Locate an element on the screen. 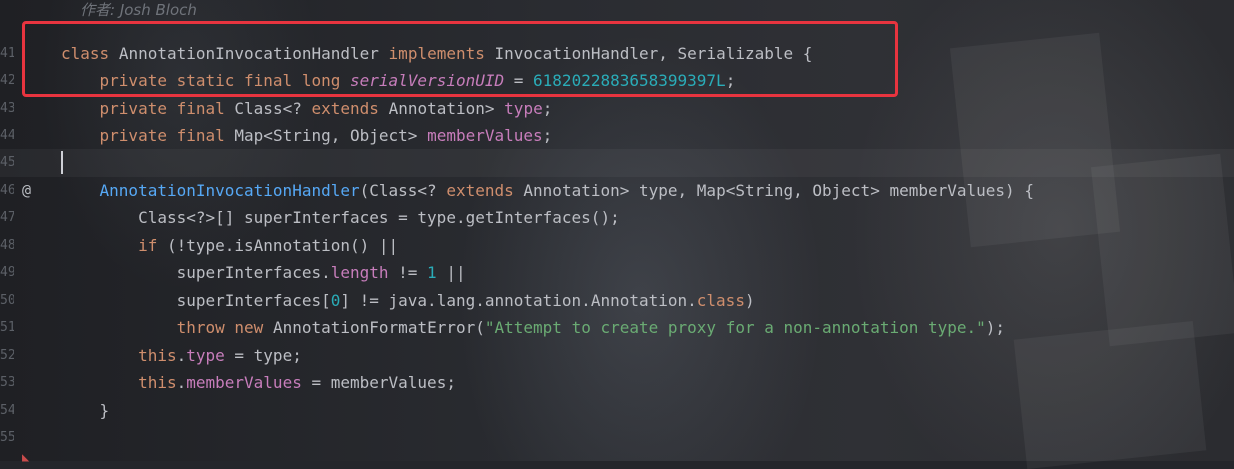 This screenshot has width=1234, height=469. code-text: || is located at coordinates (451, 272).